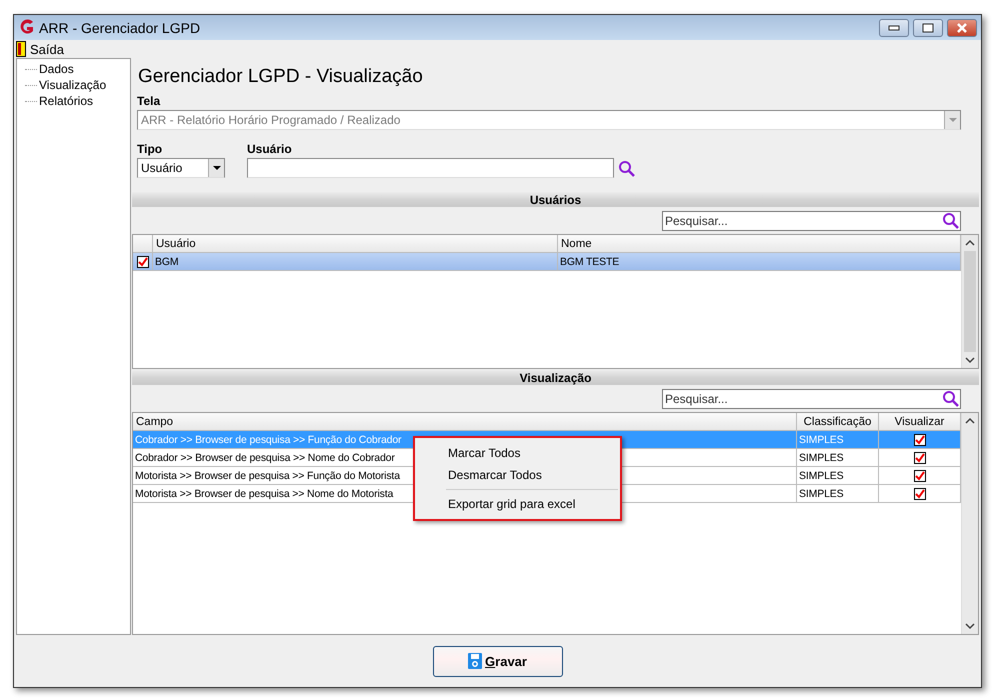 The image size is (996, 698). I want to click on field-label: Tipo, so click(150, 149).